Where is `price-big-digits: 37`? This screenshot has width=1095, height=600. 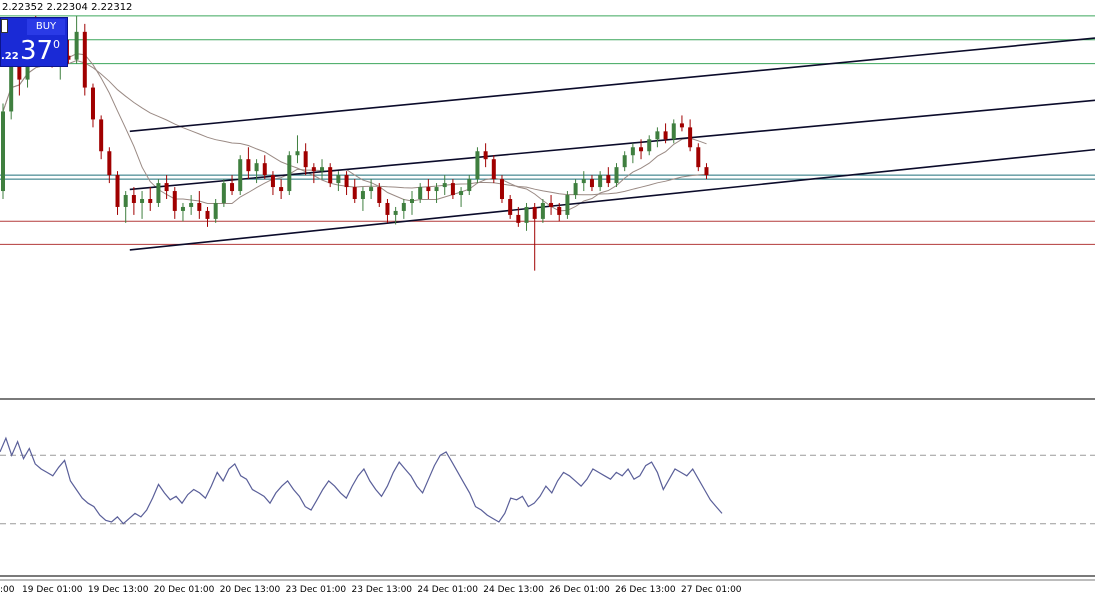
price-big-digits: 37 is located at coordinates (37, 51).